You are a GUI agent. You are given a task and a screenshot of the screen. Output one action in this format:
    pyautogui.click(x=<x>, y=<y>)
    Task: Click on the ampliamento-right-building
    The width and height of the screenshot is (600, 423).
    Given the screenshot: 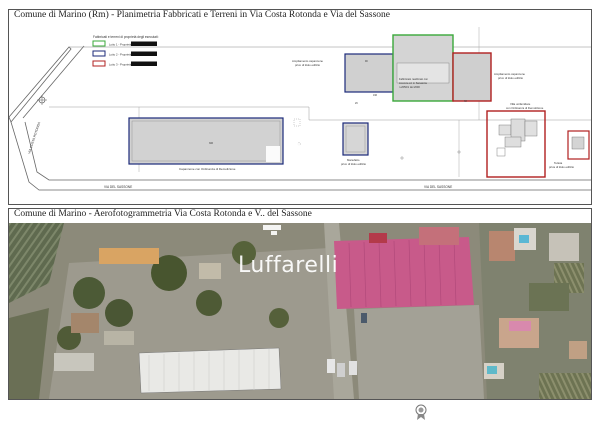 What is the action you would take?
    pyautogui.click(x=472, y=77)
    